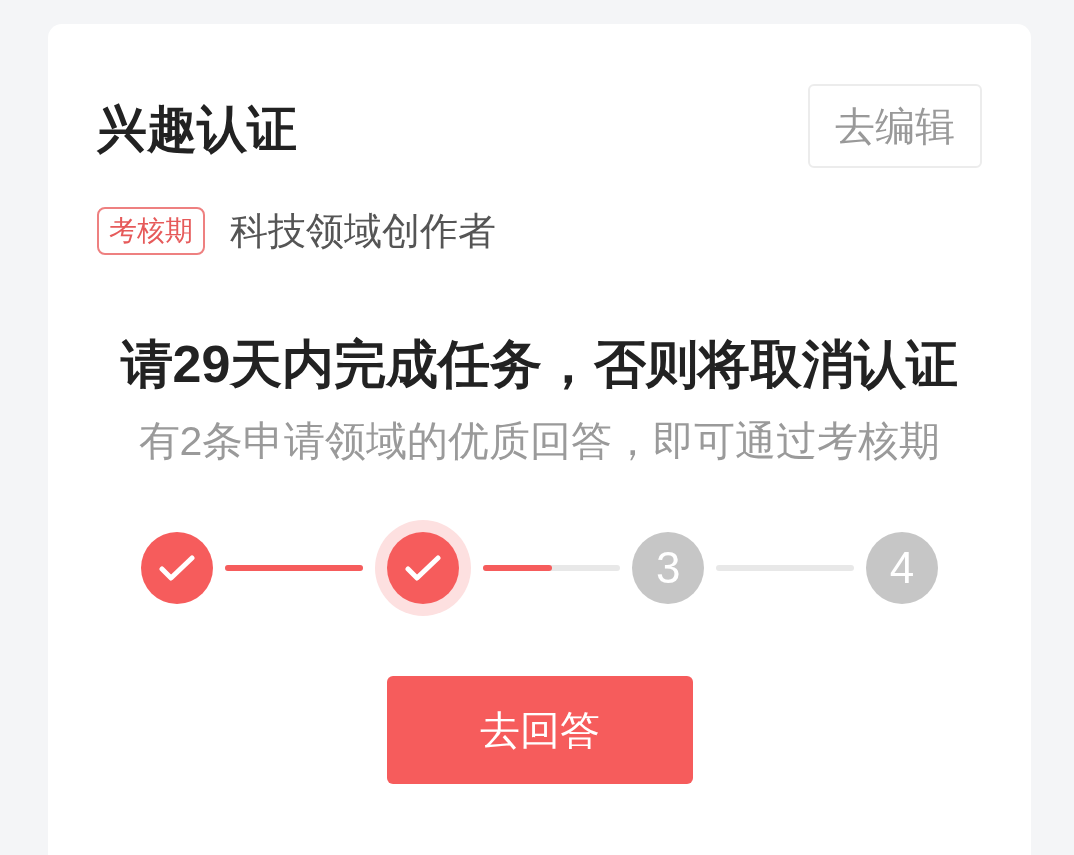 The image size is (1074, 855). I want to click on card-title: 兴趣认证, so click(197, 129).